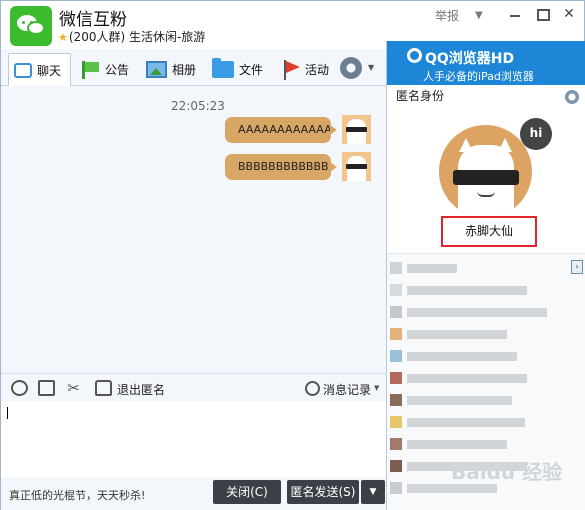  I want to click on tab-label: 聊天, so click(49, 70).